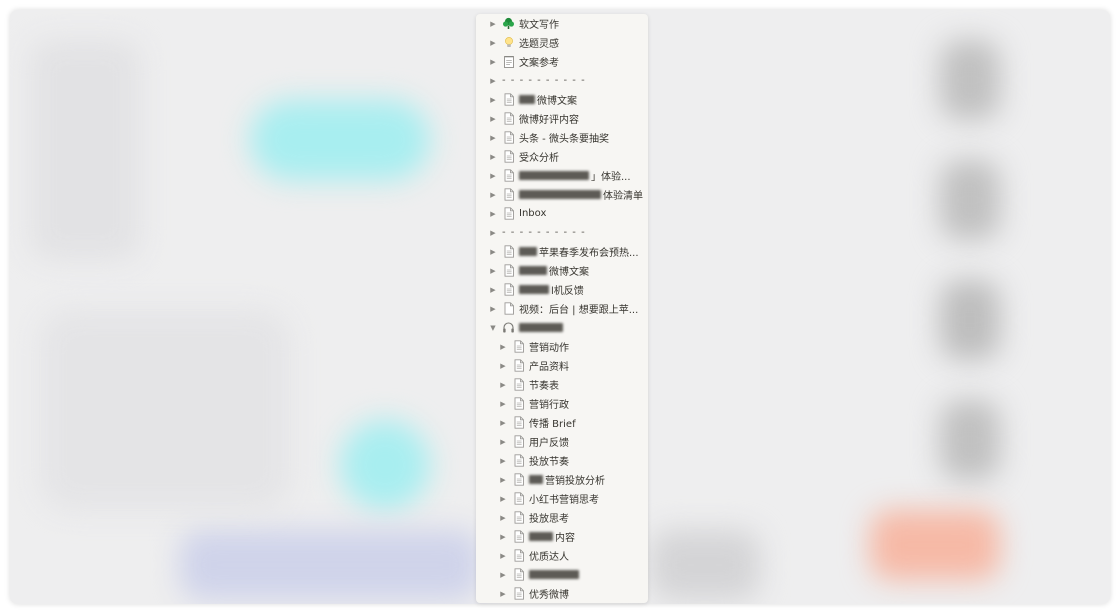 This screenshot has height=616, width=1120. Describe the element at coordinates (562, 213) in the screenshot. I see `sidebar-item: ▶ Inbox` at that location.